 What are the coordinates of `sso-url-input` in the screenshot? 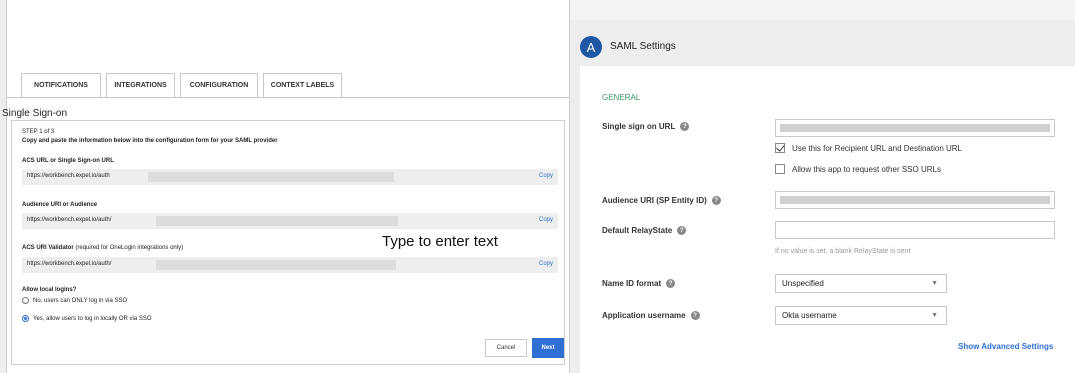 It's located at (915, 128).